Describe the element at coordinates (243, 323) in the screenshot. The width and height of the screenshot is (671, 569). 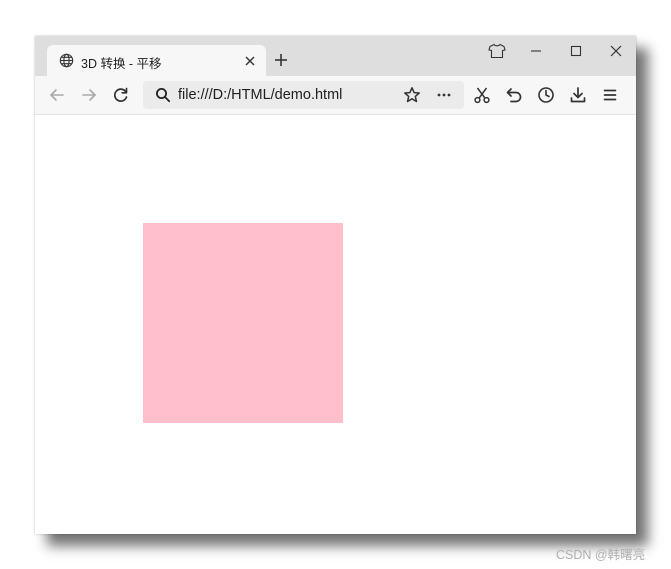
I see `pink-box` at that location.